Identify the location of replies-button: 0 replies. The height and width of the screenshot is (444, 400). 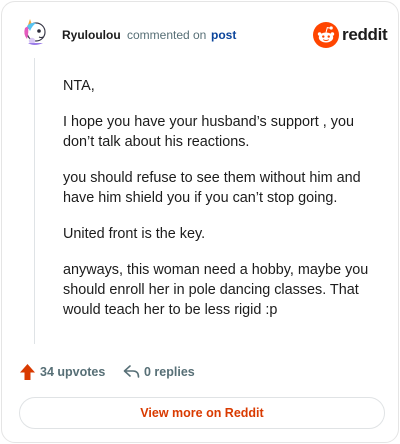
(159, 372).